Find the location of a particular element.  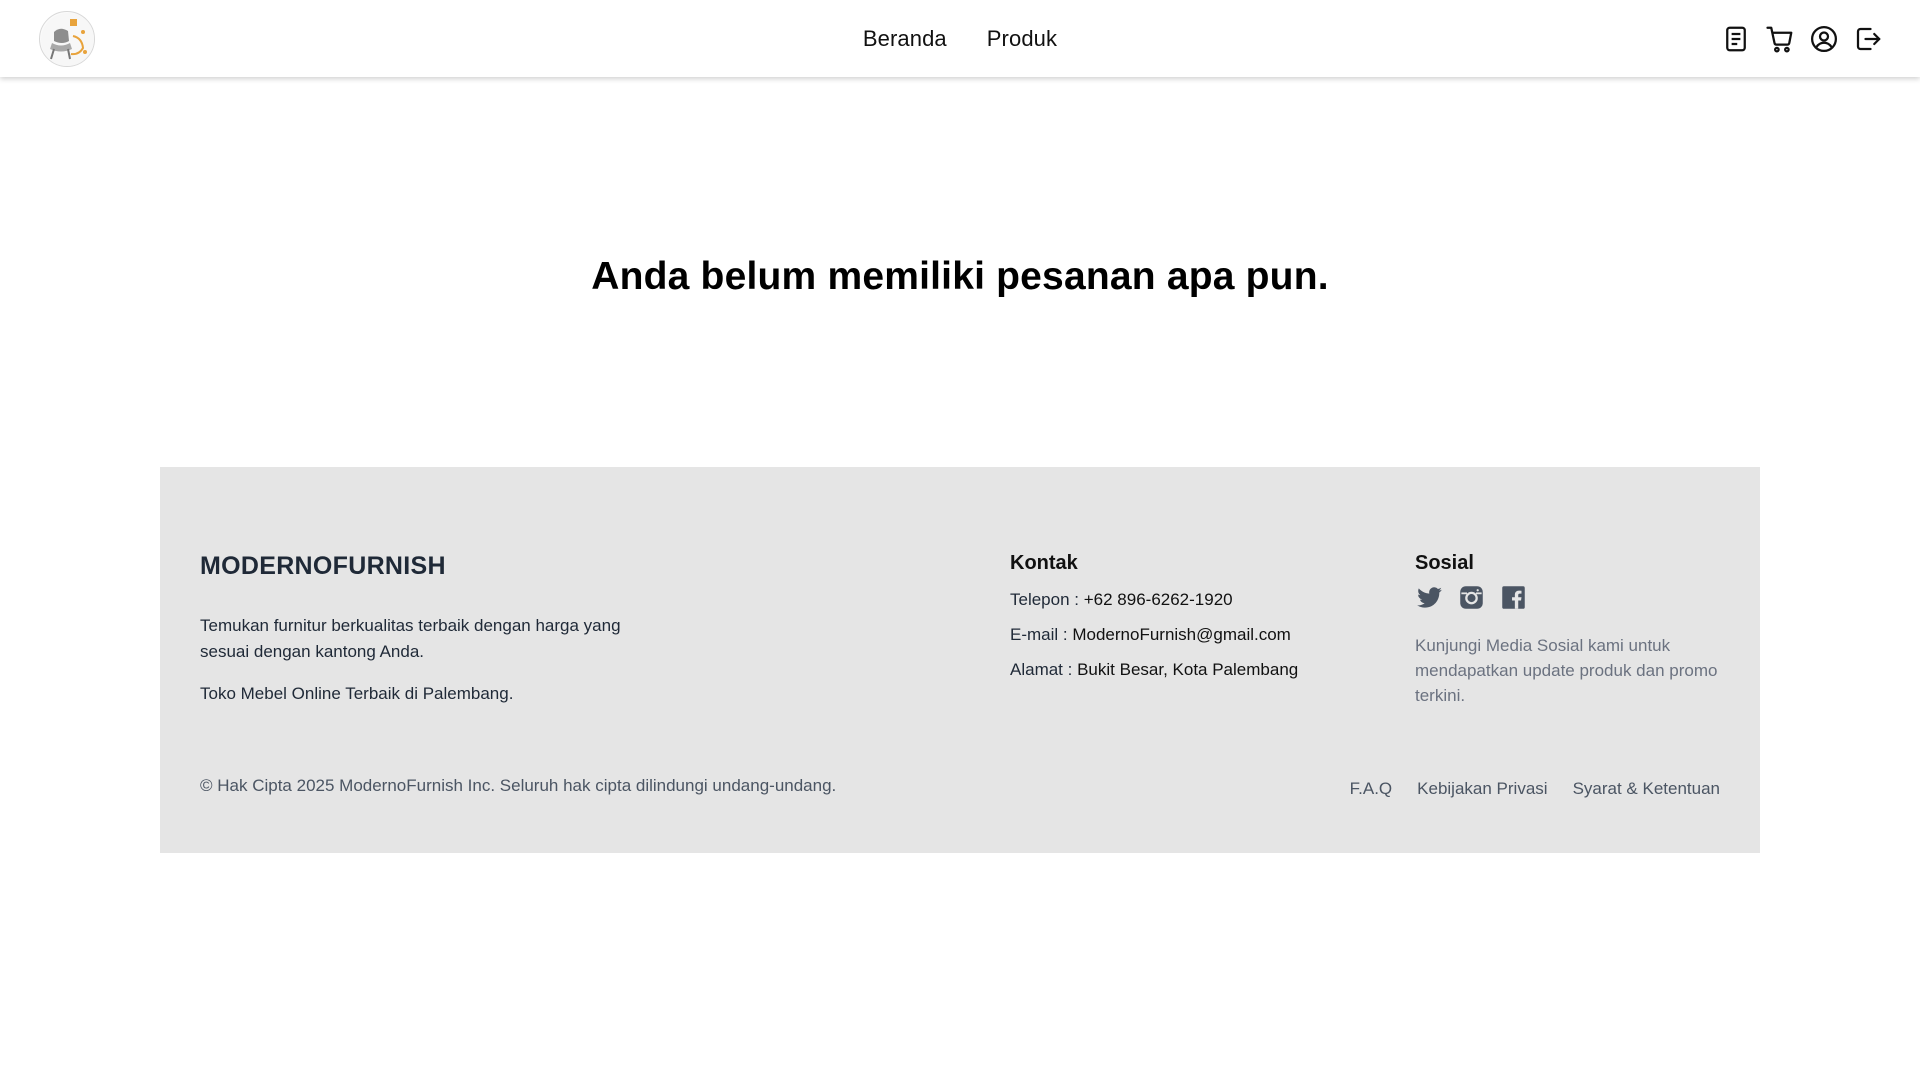

contact-address: Alamat : Bukit Besar, Kota Palembang is located at coordinates (1154, 670).